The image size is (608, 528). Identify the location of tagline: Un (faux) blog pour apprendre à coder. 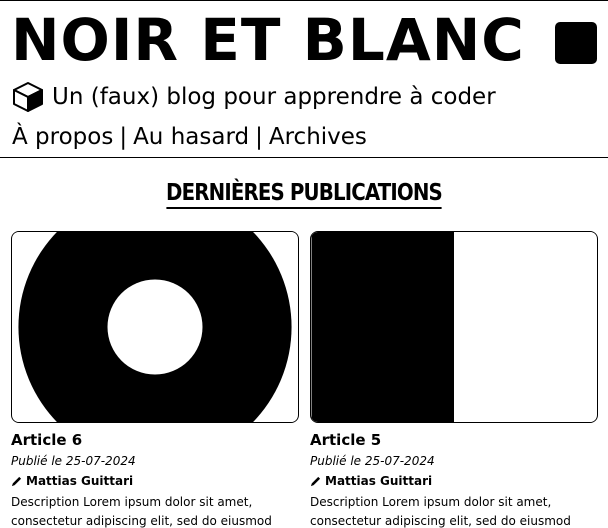
(254, 97).